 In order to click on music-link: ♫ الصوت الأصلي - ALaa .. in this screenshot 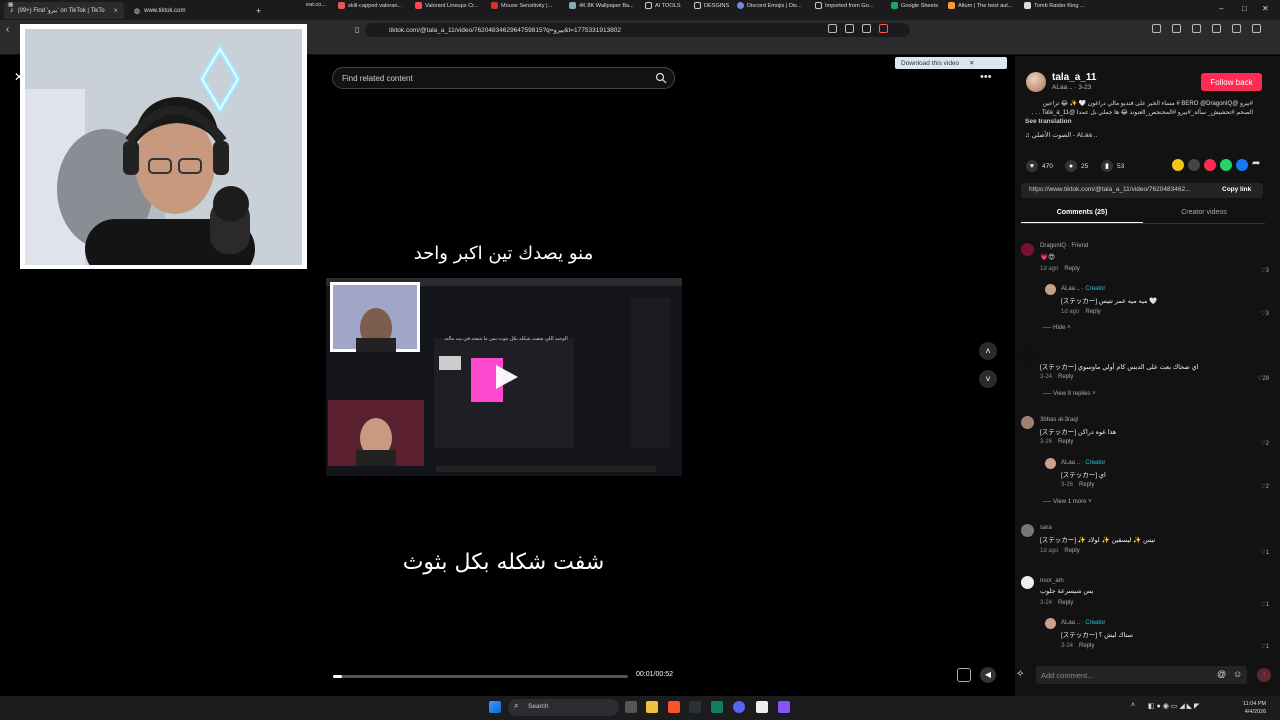, I will do `click(1061, 135)`.